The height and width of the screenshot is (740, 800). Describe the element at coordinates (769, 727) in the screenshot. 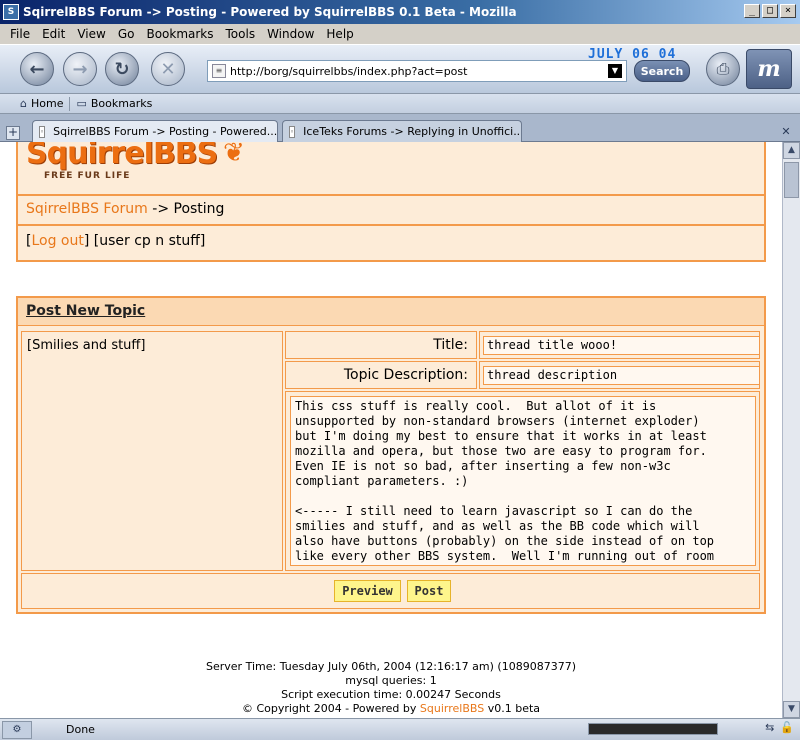

I see `connection-icon: ⇆` at that location.